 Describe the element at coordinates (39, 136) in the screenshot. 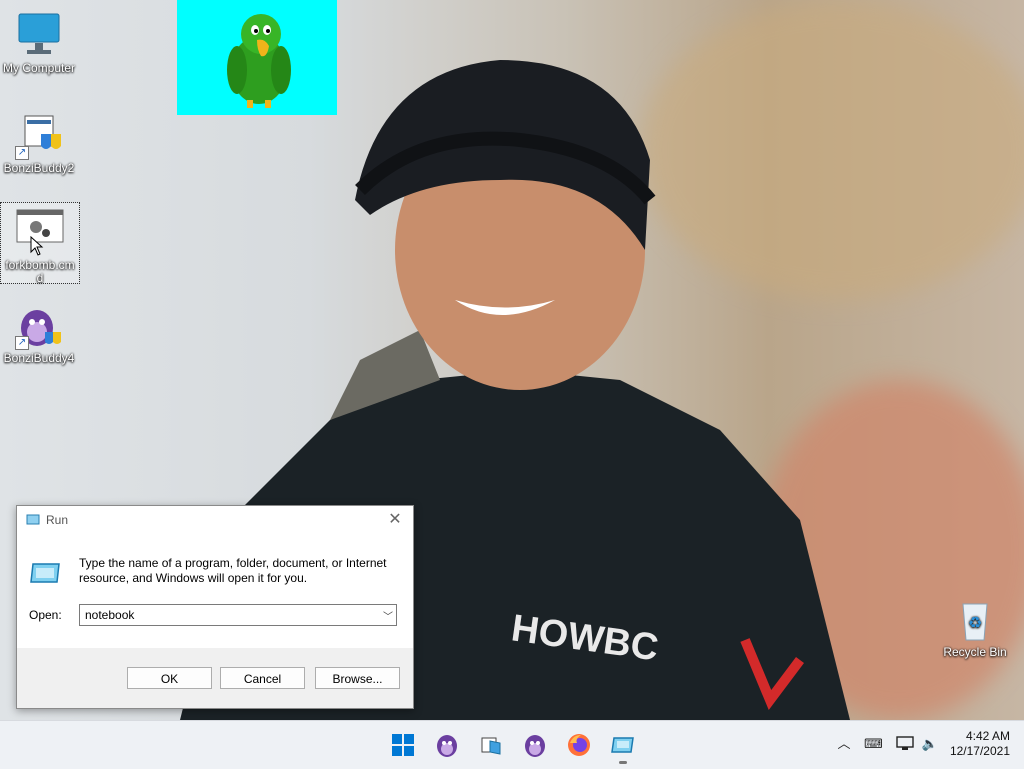

I see `bonzi-installer-icon: ↗` at that location.